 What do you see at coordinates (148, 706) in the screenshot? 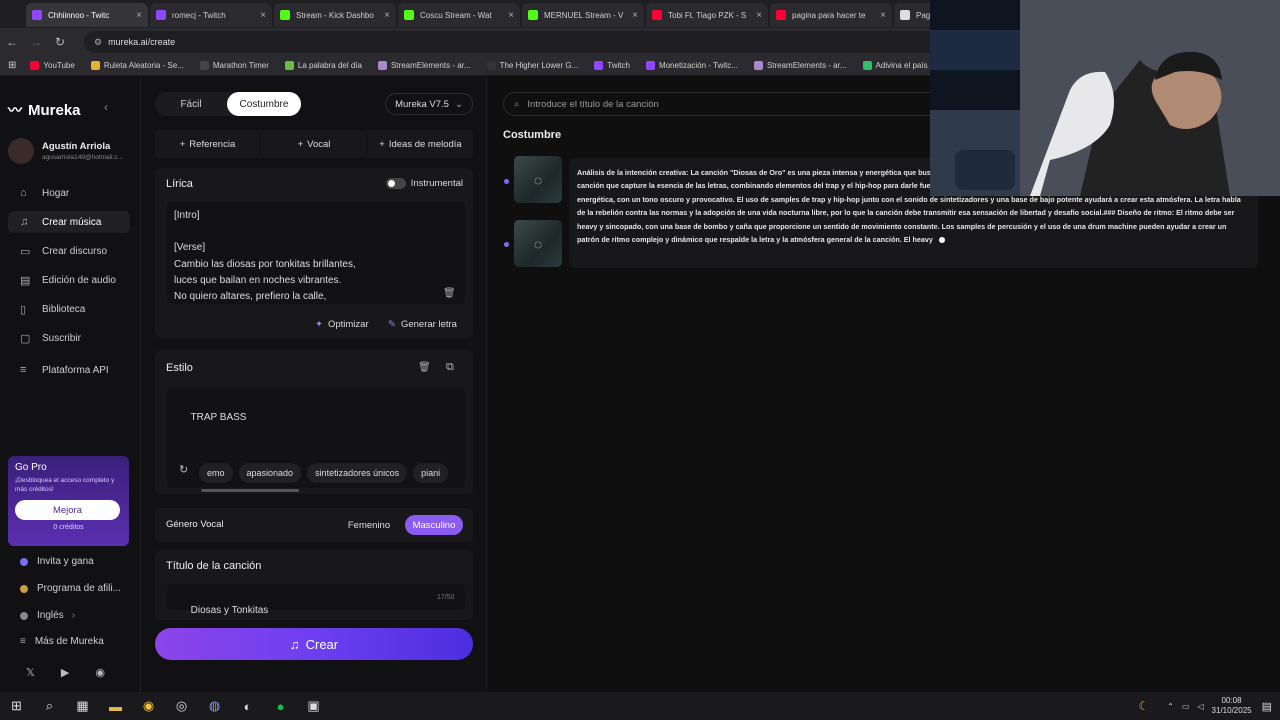
I see `chrome-icon: ◉` at bounding box center [148, 706].